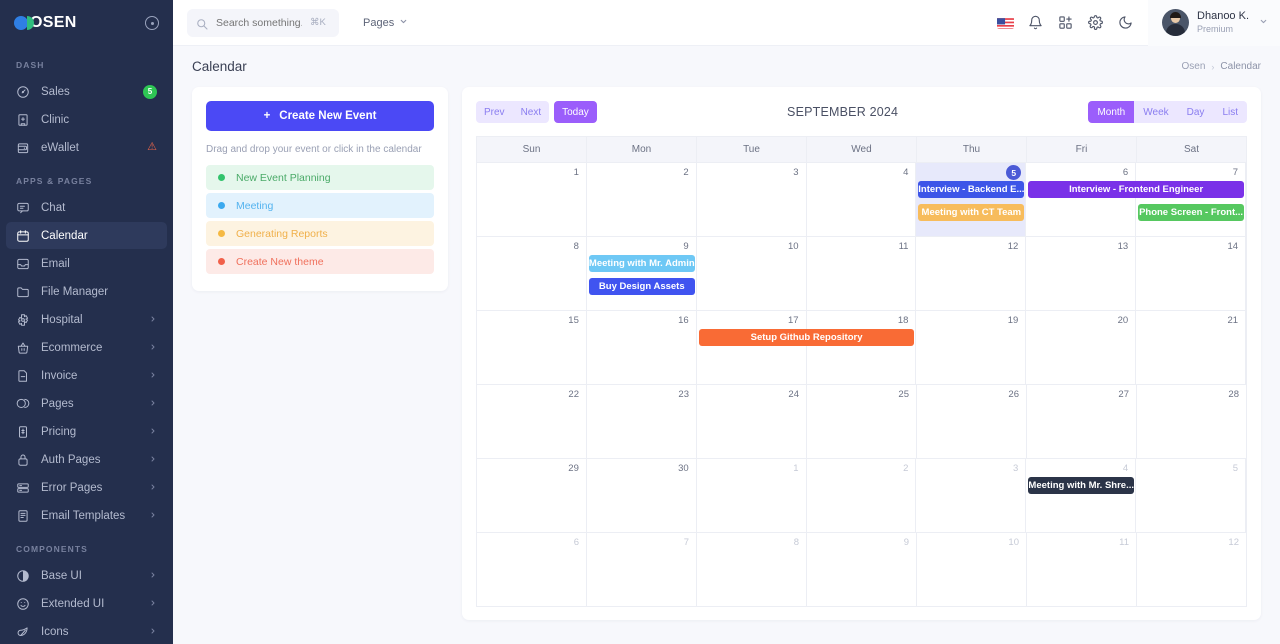 This screenshot has height=644, width=1280. I want to click on calendar-day-cell: 14, so click(1191, 273).